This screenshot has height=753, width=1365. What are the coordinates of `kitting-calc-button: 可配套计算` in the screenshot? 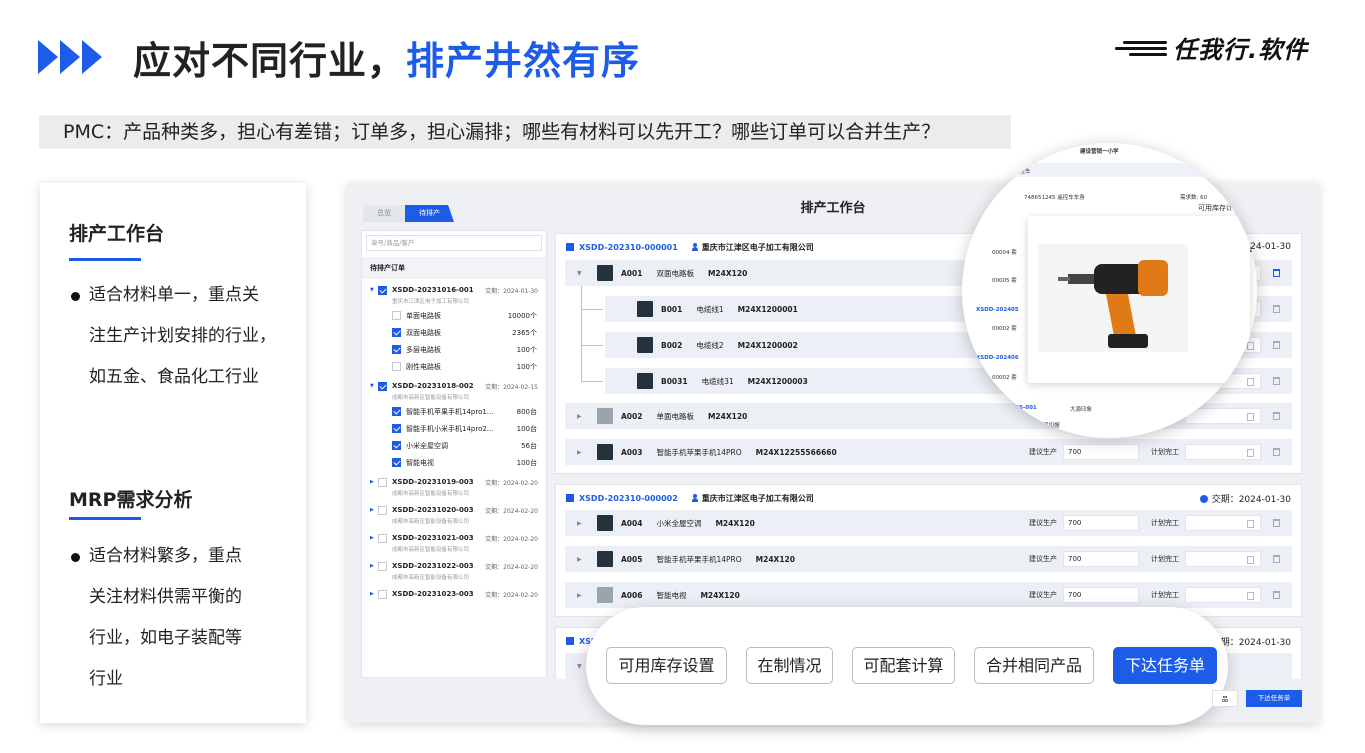 It's located at (903, 665).